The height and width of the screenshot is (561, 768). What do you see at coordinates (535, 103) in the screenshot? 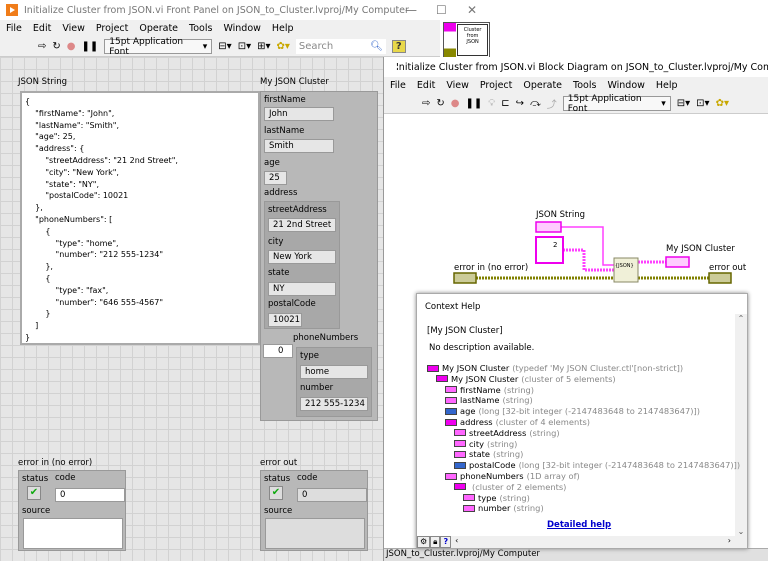
I see `step-over-icon: ⤼` at bounding box center [535, 103].